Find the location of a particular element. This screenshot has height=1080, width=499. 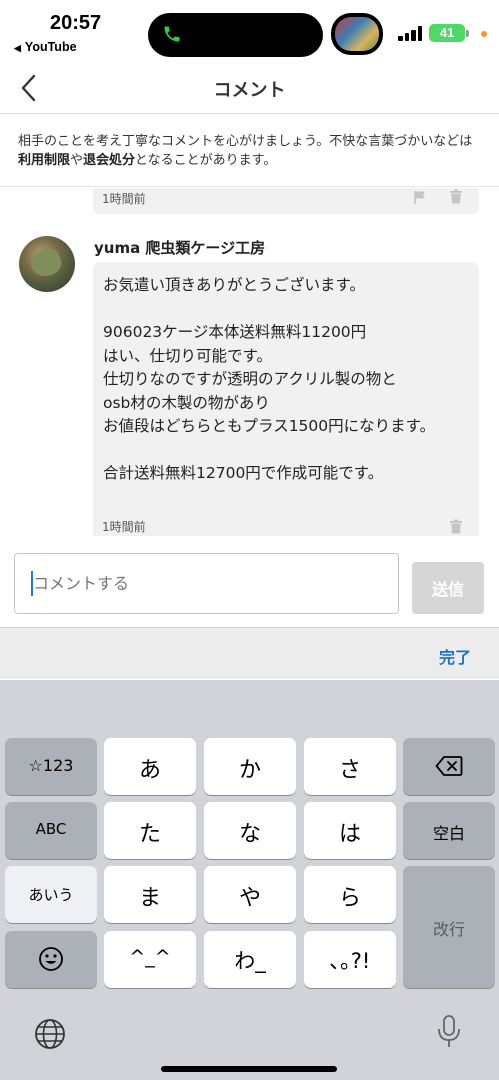

emoji-face-icon is located at coordinates (51, 959).